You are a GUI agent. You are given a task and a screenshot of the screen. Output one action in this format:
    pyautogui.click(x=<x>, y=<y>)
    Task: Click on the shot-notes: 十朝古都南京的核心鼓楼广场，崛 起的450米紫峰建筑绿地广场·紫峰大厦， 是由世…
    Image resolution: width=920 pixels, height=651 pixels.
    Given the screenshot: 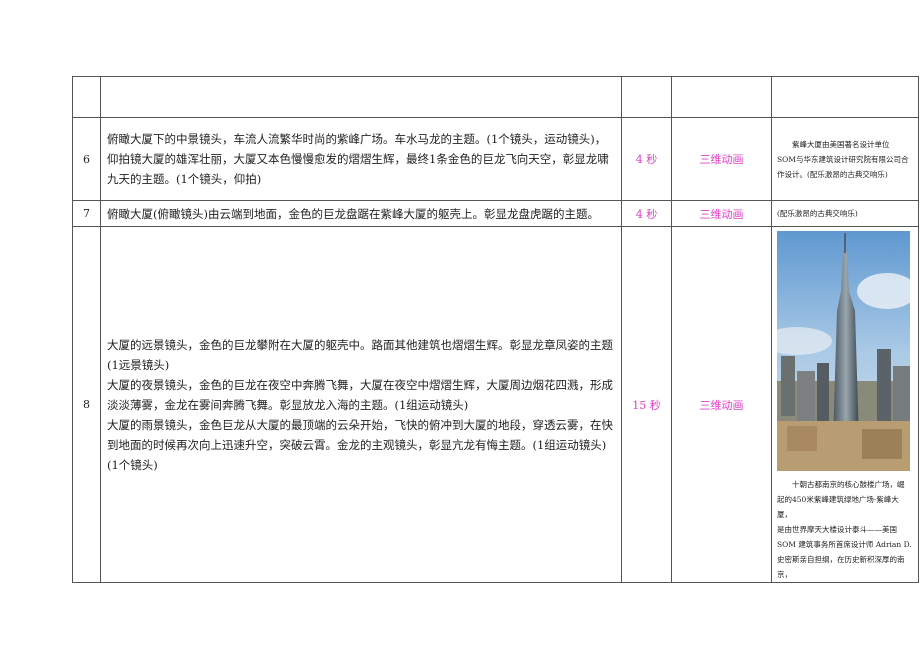 What is the action you would take?
    pyautogui.click(x=845, y=404)
    